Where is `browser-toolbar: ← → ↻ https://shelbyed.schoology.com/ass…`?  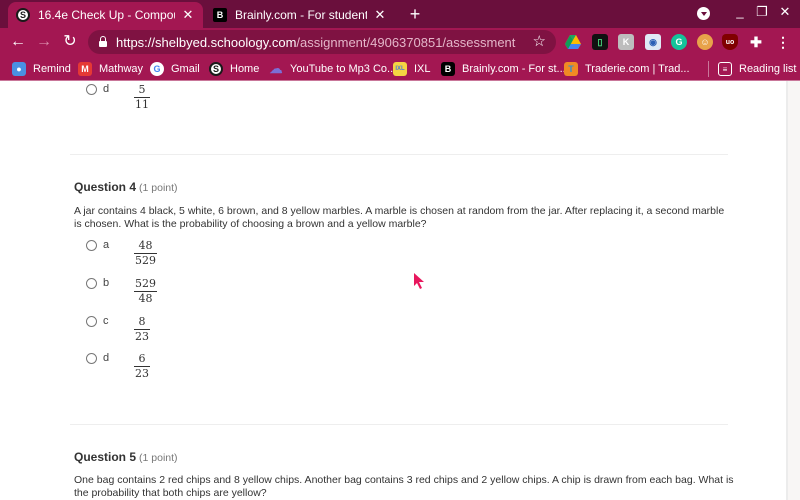
browser-toolbar: ← → ↻ https://shelbyed.schoology.com/ass… is located at coordinates (400, 42).